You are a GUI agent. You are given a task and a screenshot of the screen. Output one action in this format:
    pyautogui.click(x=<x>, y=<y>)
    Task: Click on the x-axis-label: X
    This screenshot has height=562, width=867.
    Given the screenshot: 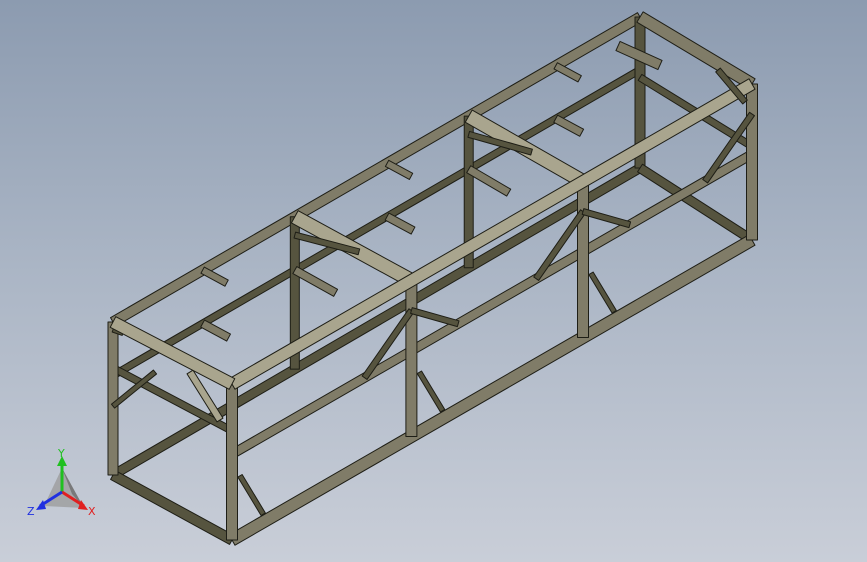 What is the action you would take?
    pyautogui.click(x=92, y=511)
    